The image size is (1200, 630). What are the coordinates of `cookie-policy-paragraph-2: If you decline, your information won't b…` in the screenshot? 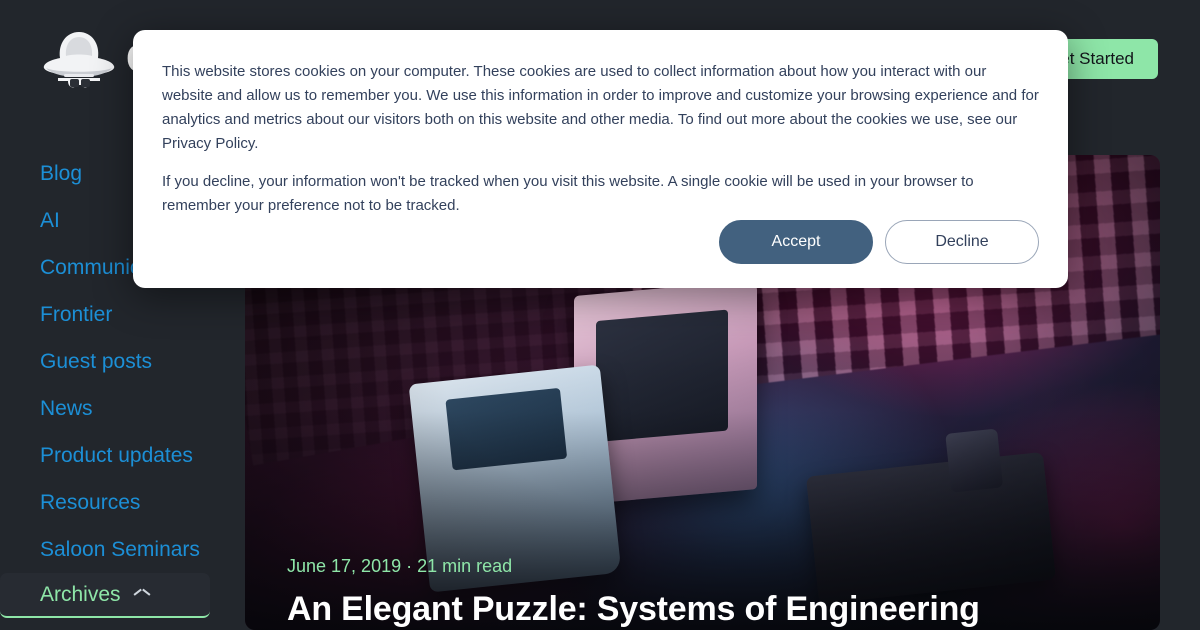 It's located at (568, 193).